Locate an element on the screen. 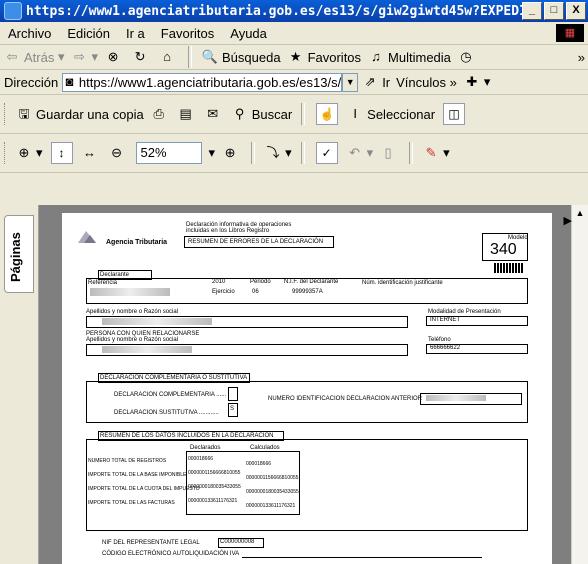 This screenshot has width=588, height=564. agency-logo-icon is located at coordinates (87, 237).